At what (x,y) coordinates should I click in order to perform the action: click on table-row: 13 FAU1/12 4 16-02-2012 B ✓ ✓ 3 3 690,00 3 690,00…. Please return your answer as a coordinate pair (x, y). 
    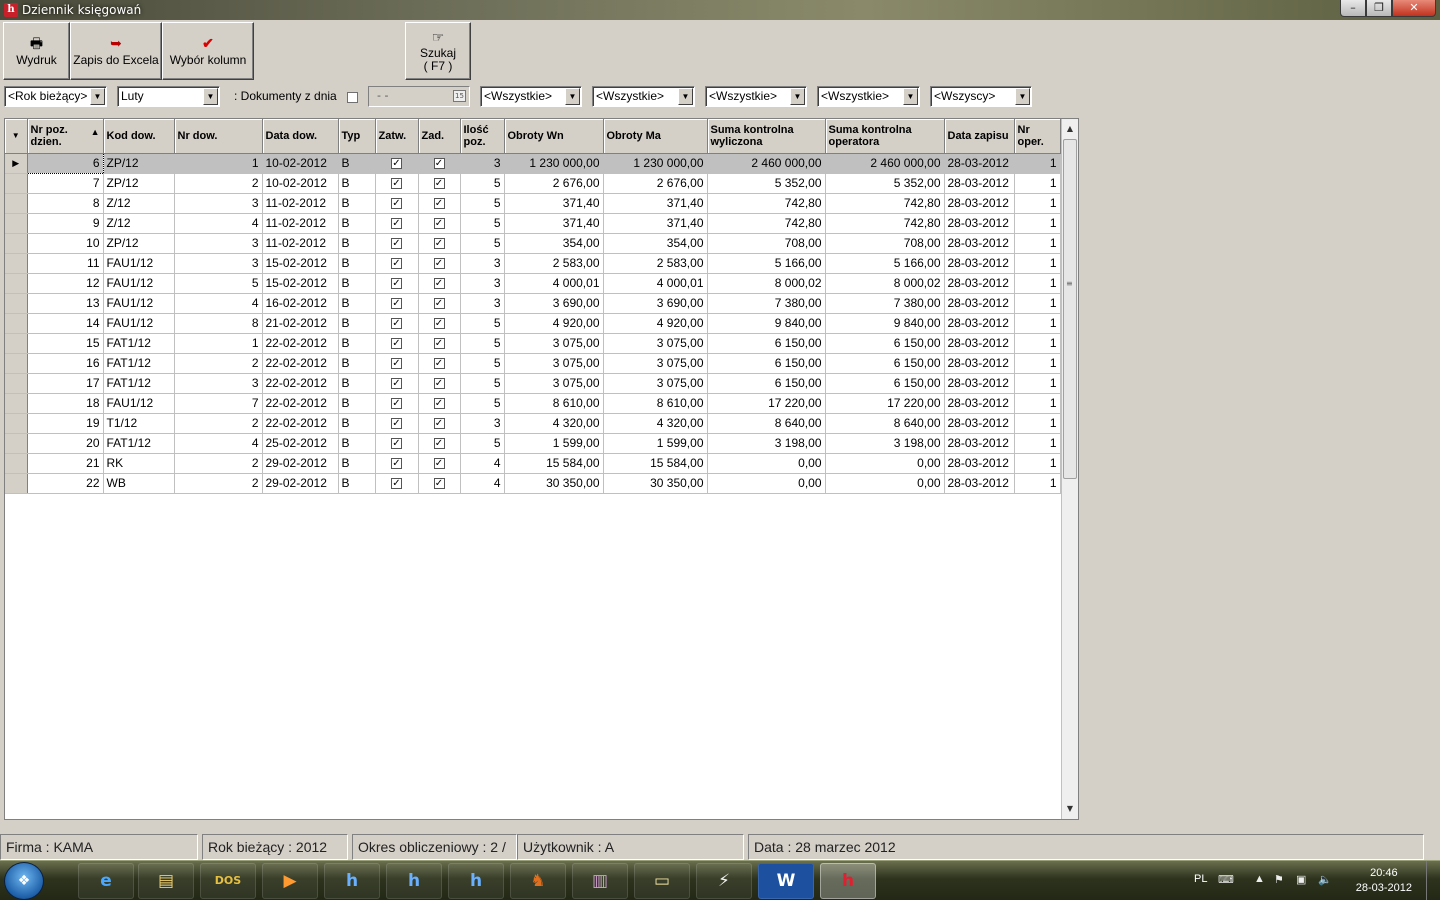
    Looking at the image, I should click on (533, 303).